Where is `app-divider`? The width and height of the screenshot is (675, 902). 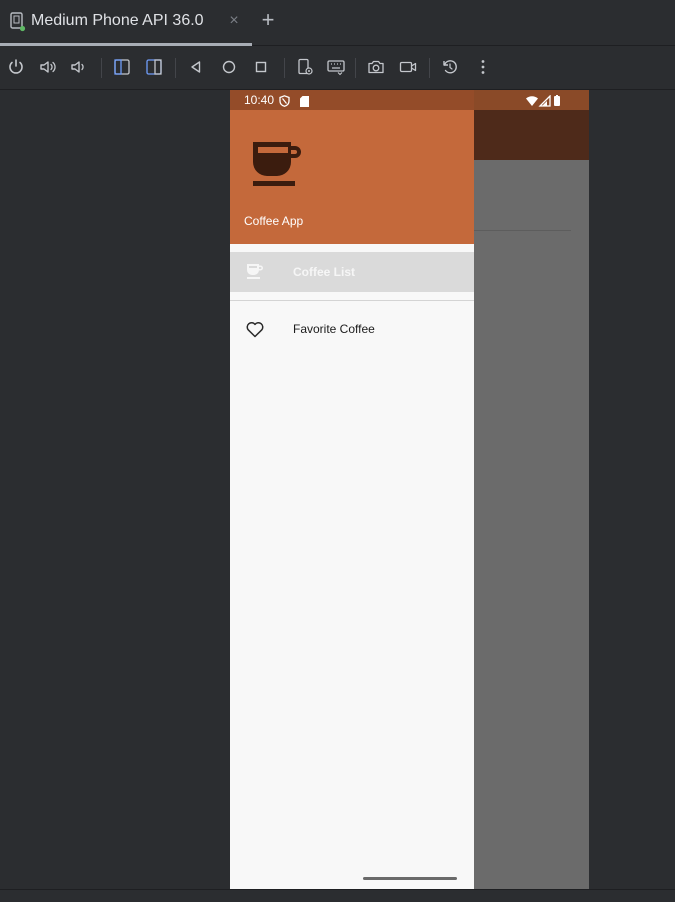 app-divider is located at coordinates (522, 230).